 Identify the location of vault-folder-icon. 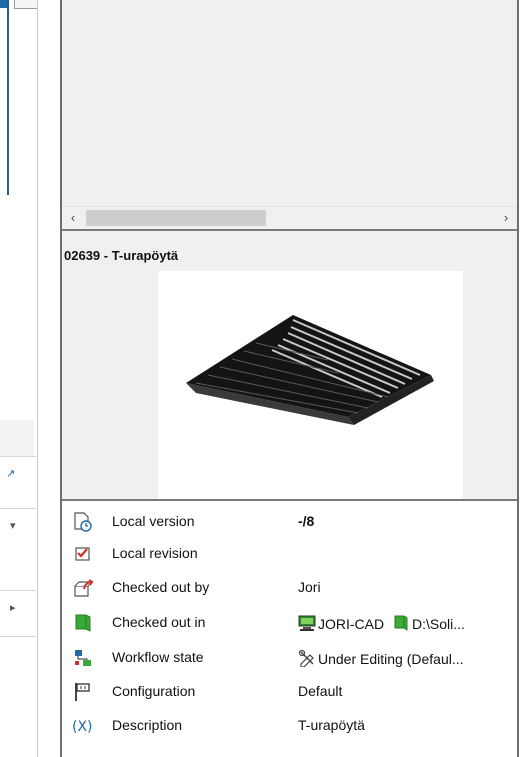
(401, 623).